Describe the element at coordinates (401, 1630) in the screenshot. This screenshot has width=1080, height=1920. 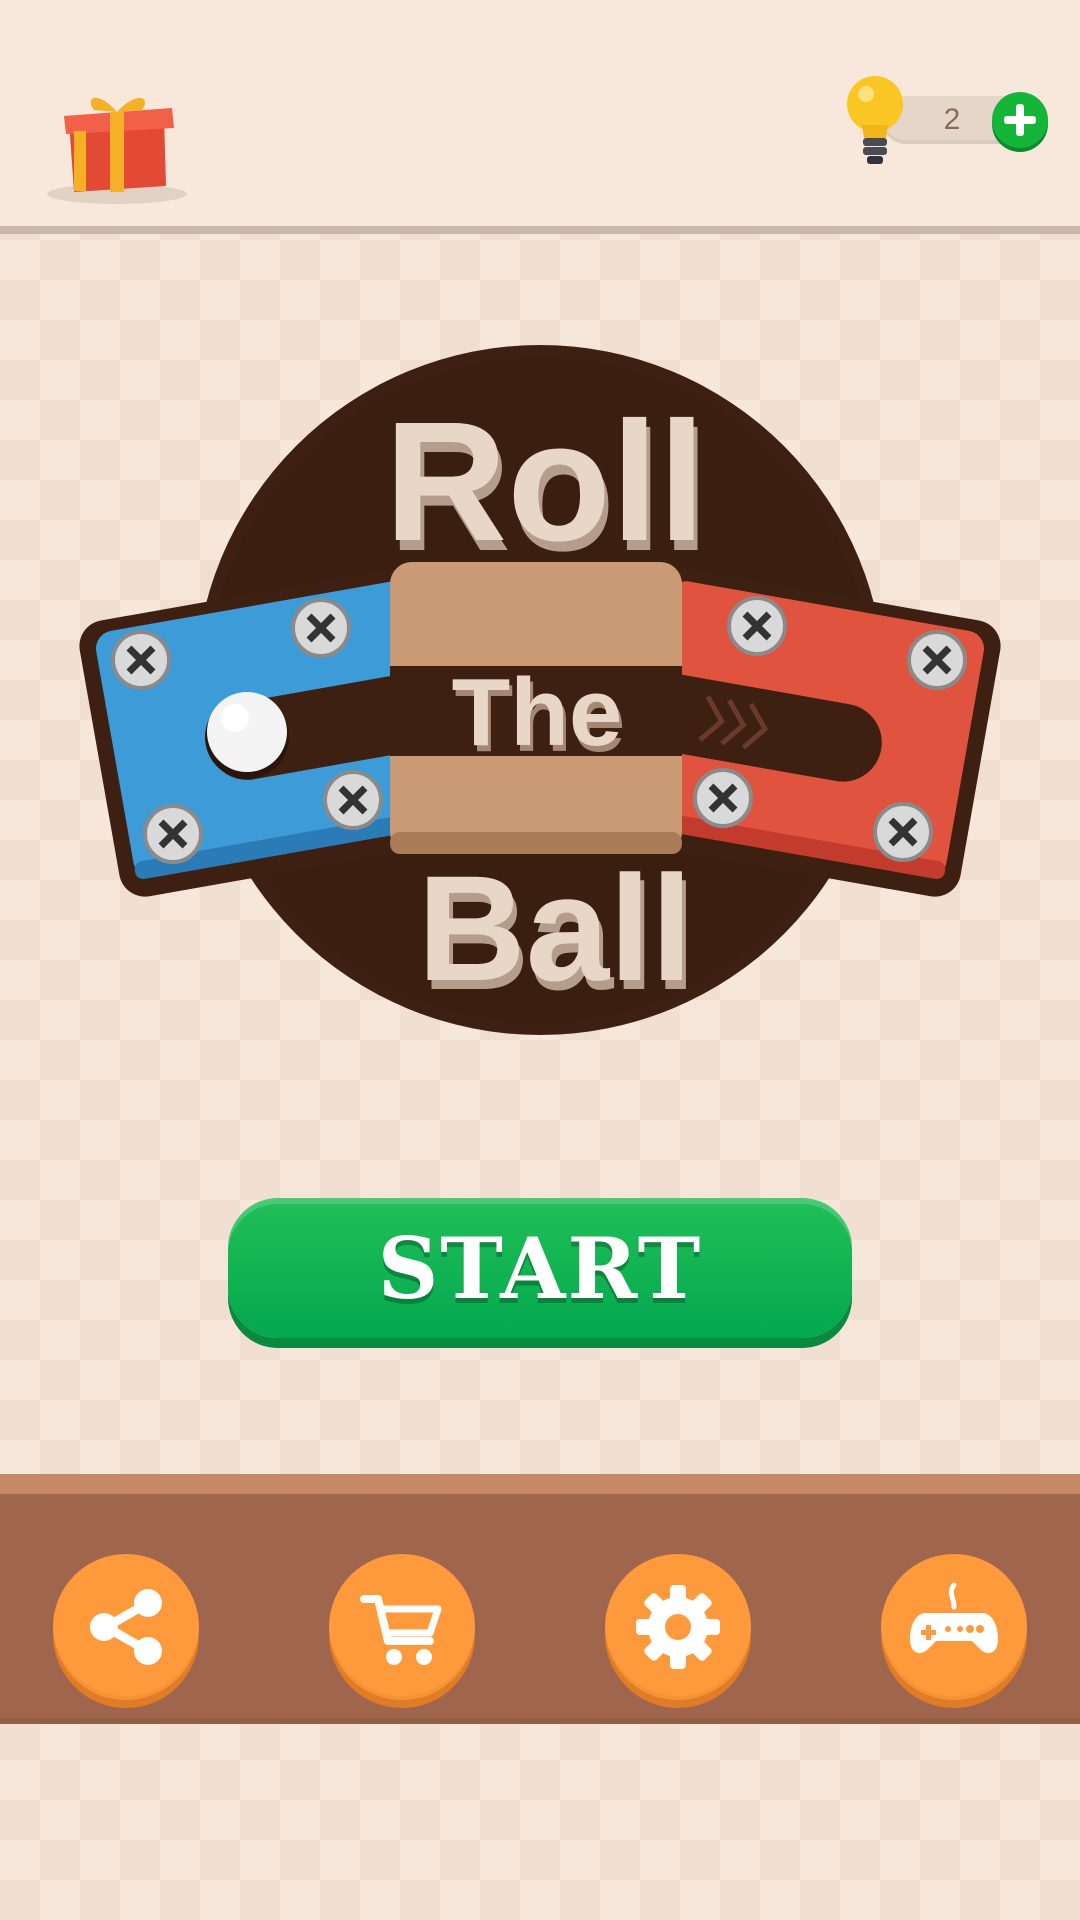
I see `shopping-cart-icon` at that location.